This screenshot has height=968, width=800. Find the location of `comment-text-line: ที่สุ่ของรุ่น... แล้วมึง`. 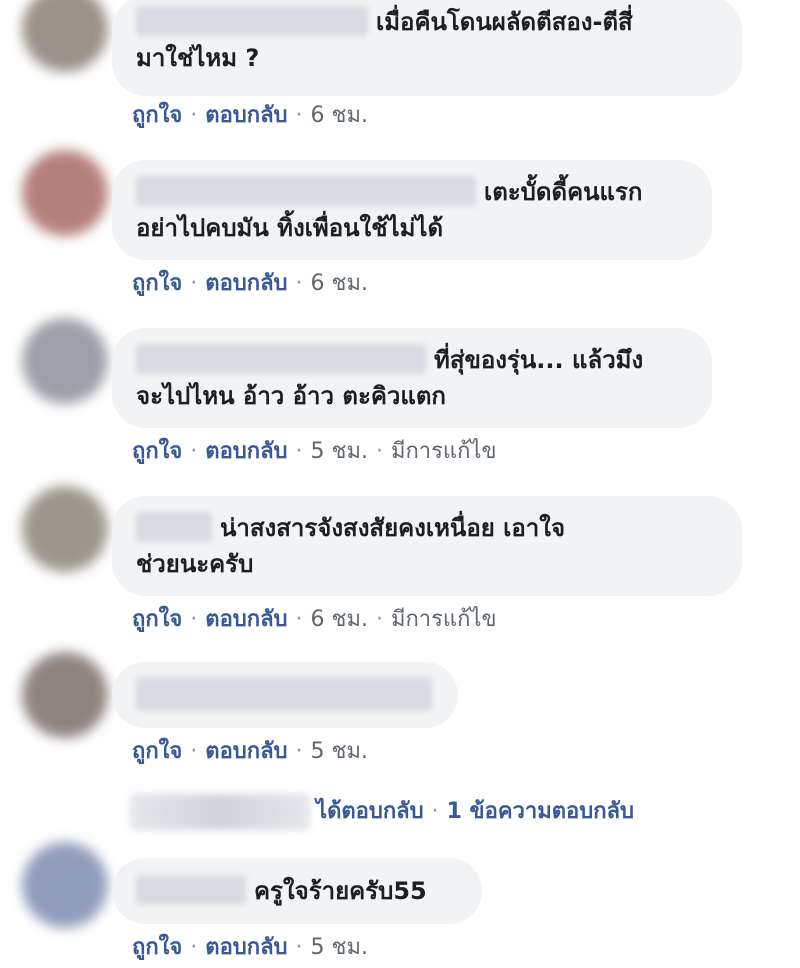

comment-text-line: ที่สุ่ของรุ่น... แล้วมึง is located at coordinates (411, 360).